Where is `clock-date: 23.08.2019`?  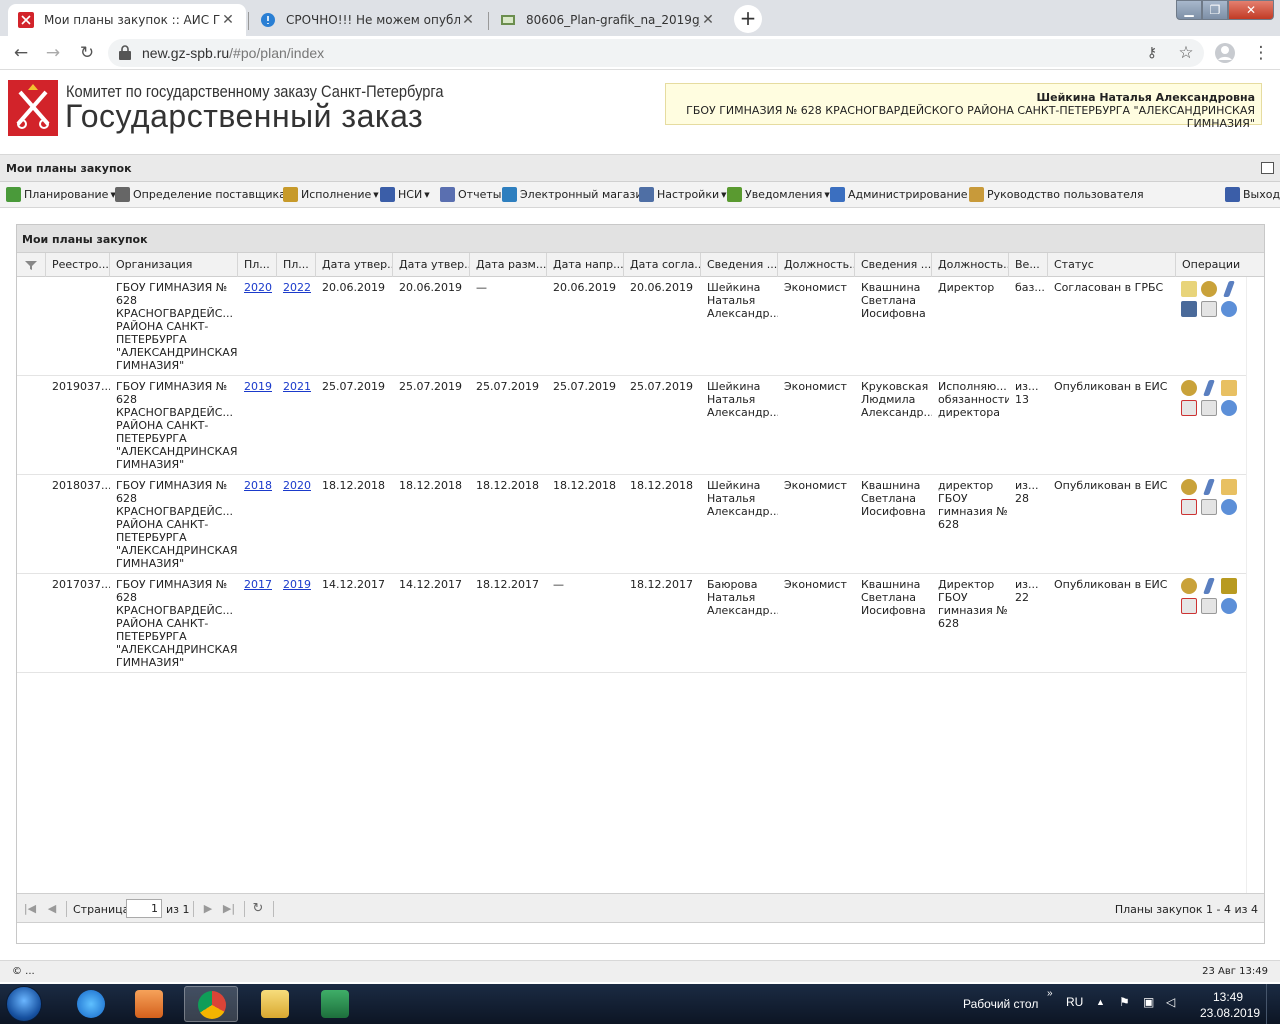 clock-date: 23.08.2019 is located at coordinates (1230, 1013).